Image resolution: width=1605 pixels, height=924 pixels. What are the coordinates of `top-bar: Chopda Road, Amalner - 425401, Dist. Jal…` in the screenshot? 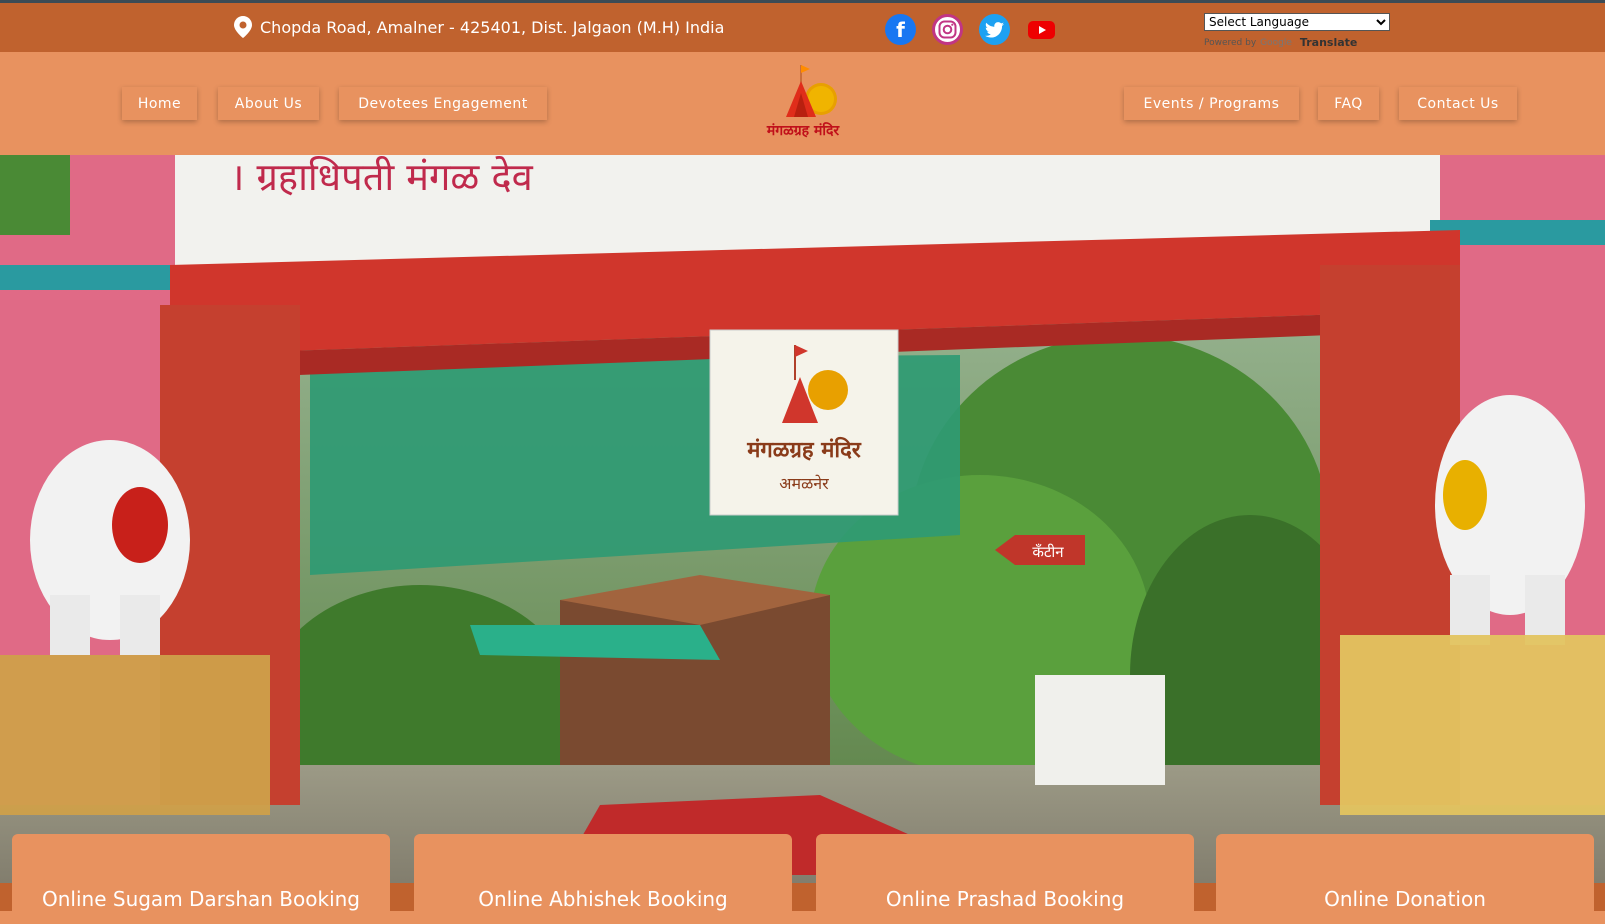 It's located at (802, 26).